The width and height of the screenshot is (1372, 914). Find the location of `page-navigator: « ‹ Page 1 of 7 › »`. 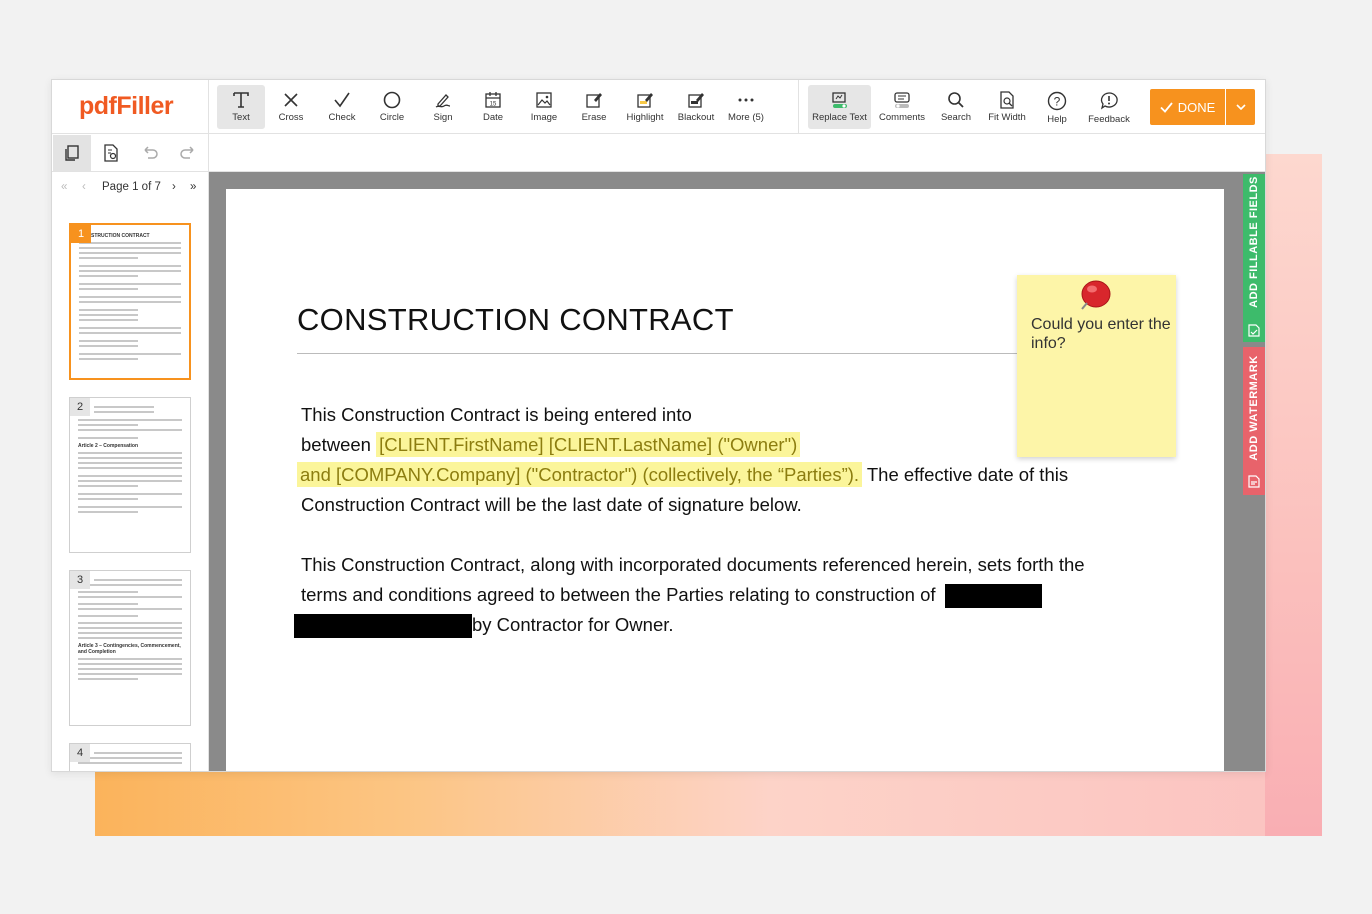

page-navigator: « ‹ Page 1 of 7 › » is located at coordinates (130, 188).